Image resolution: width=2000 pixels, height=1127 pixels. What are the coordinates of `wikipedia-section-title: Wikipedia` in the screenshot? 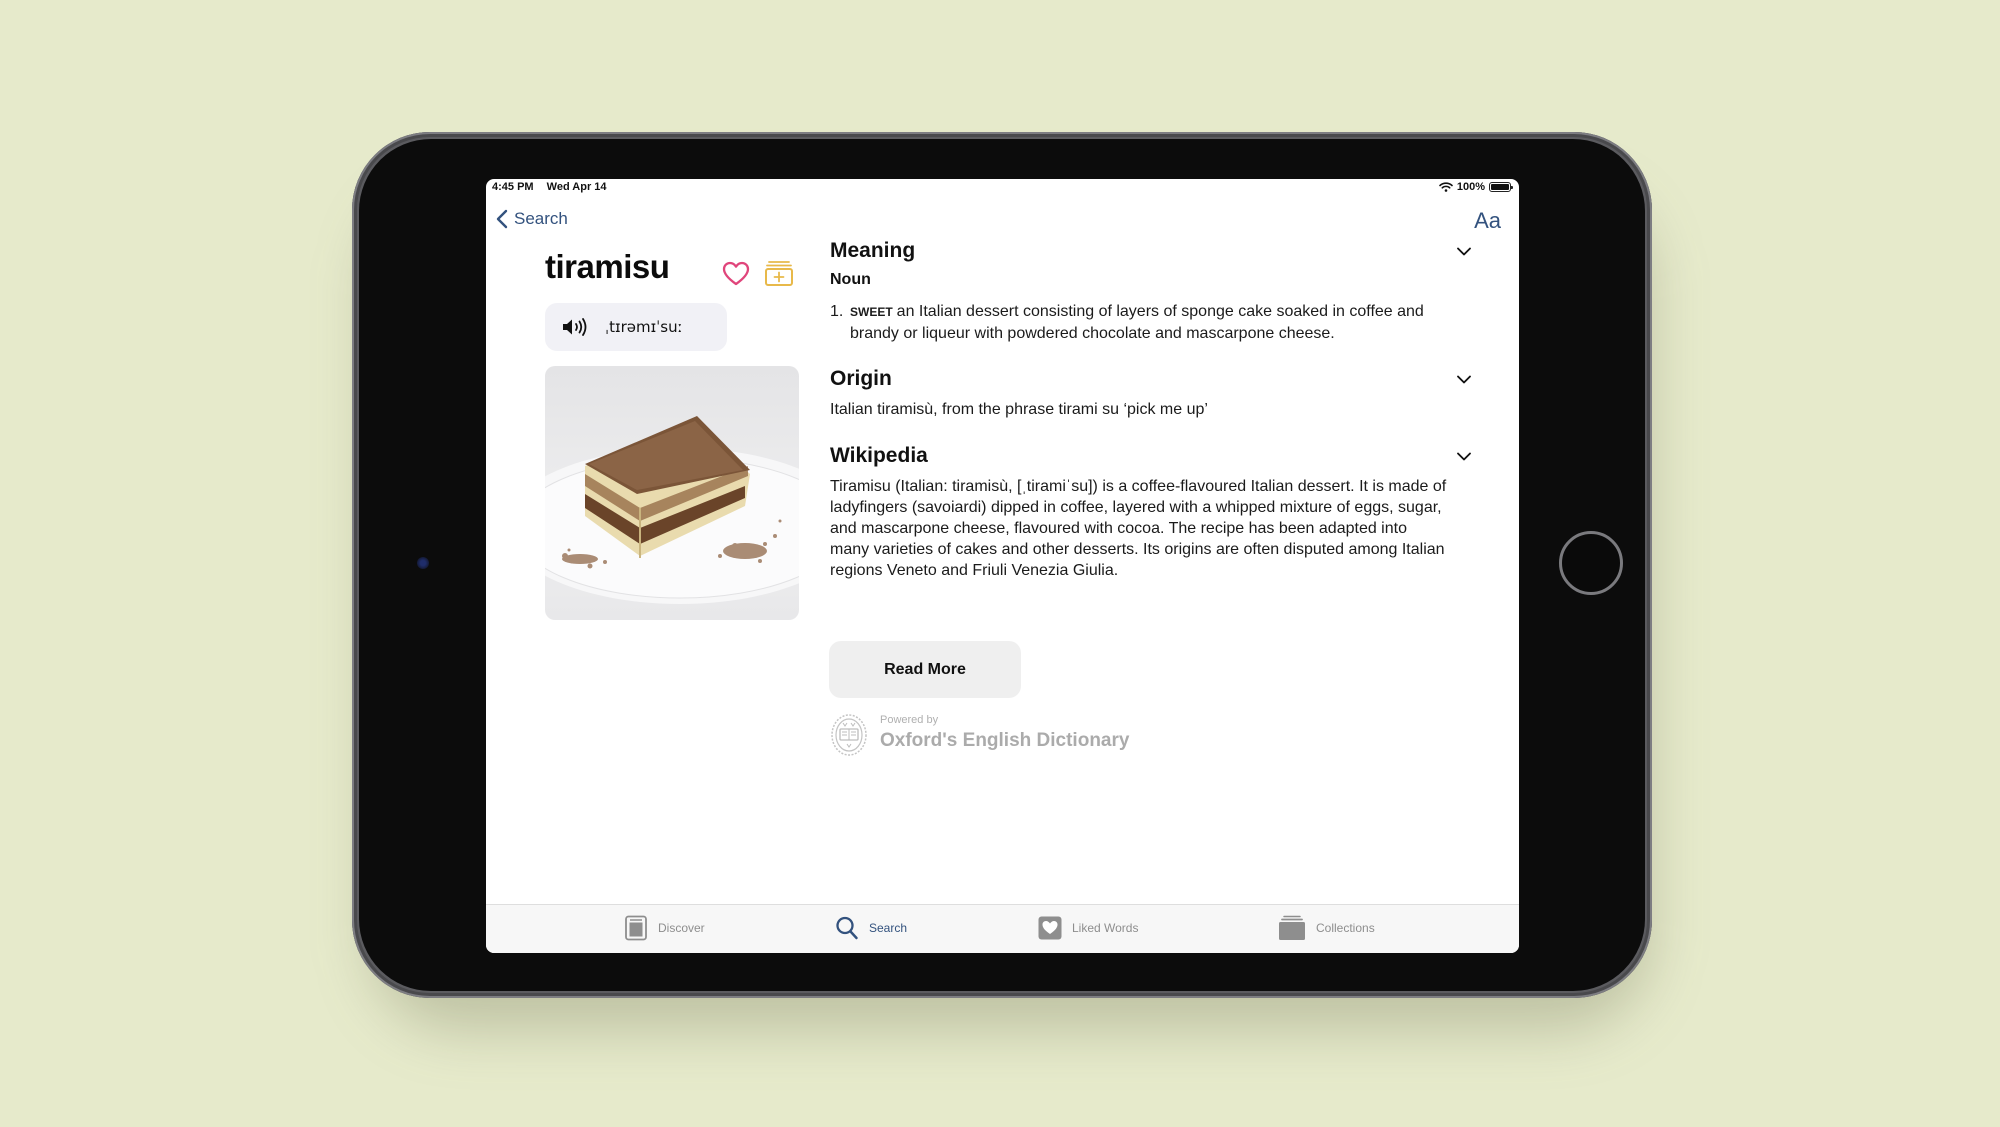 It's located at (1140, 456).